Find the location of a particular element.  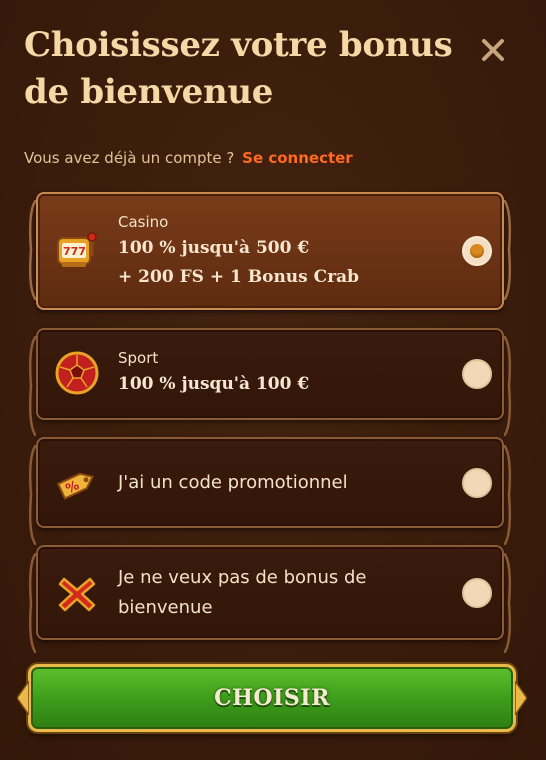

bonus-option-no-bonus: Je ne veux pas de bonus de bienvenue is located at coordinates (270, 599).